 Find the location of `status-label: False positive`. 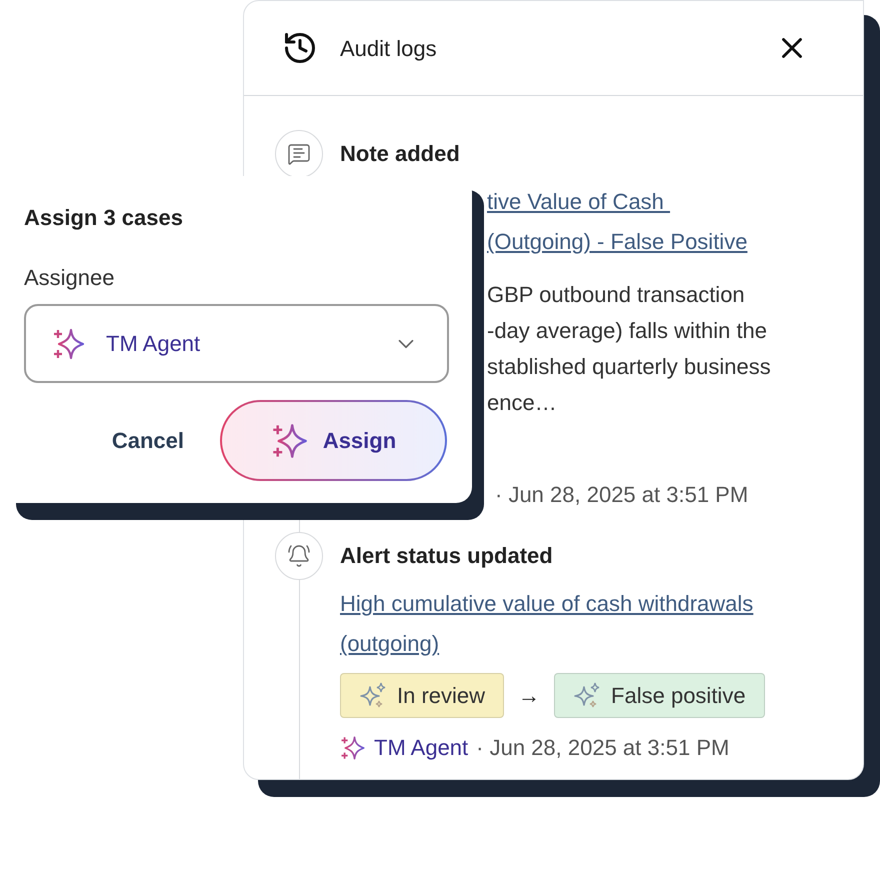

status-label: False positive is located at coordinates (678, 696).